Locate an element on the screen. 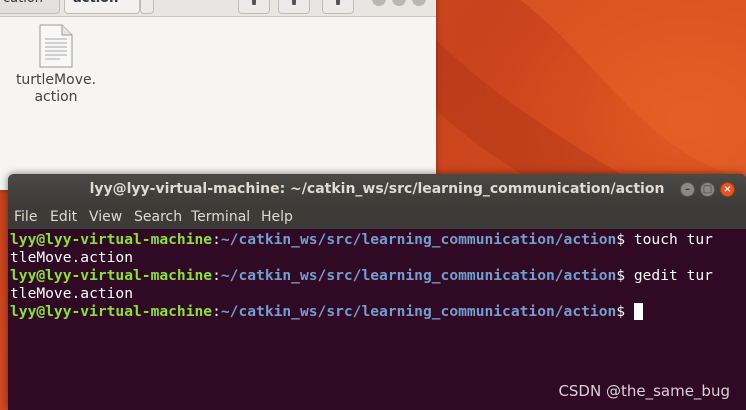 The height and width of the screenshot is (410, 746). search-button is located at coordinates (254, 7).